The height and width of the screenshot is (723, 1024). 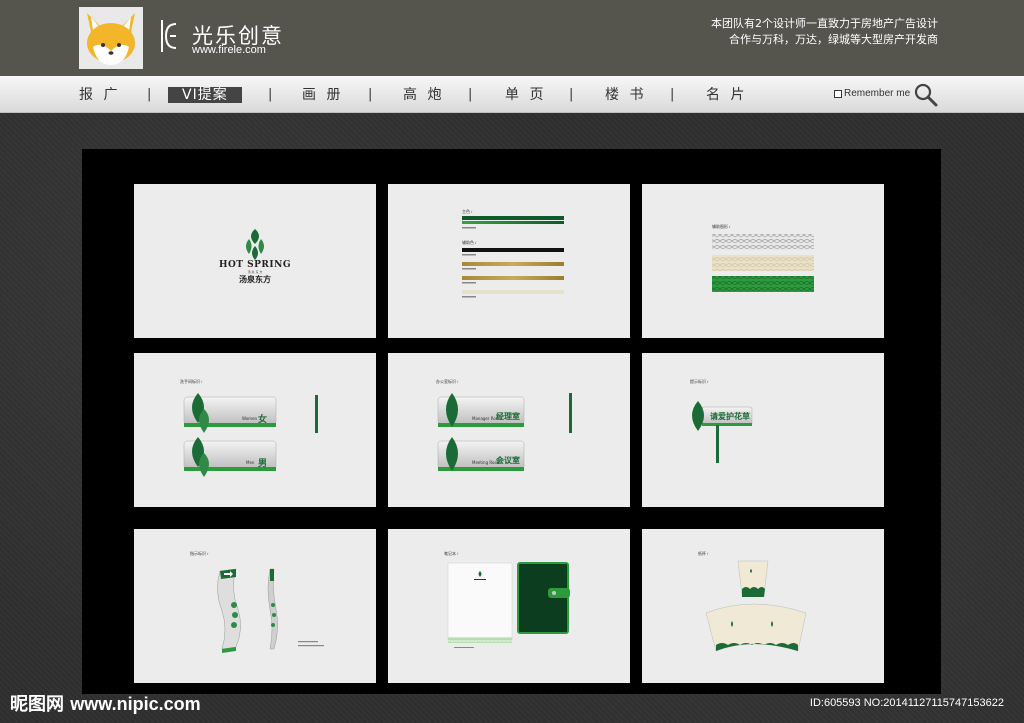 What do you see at coordinates (509, 606) in the screenshot?
I see `vi-card-notebook: 笔记本 /` at bounding box center [509, 606].